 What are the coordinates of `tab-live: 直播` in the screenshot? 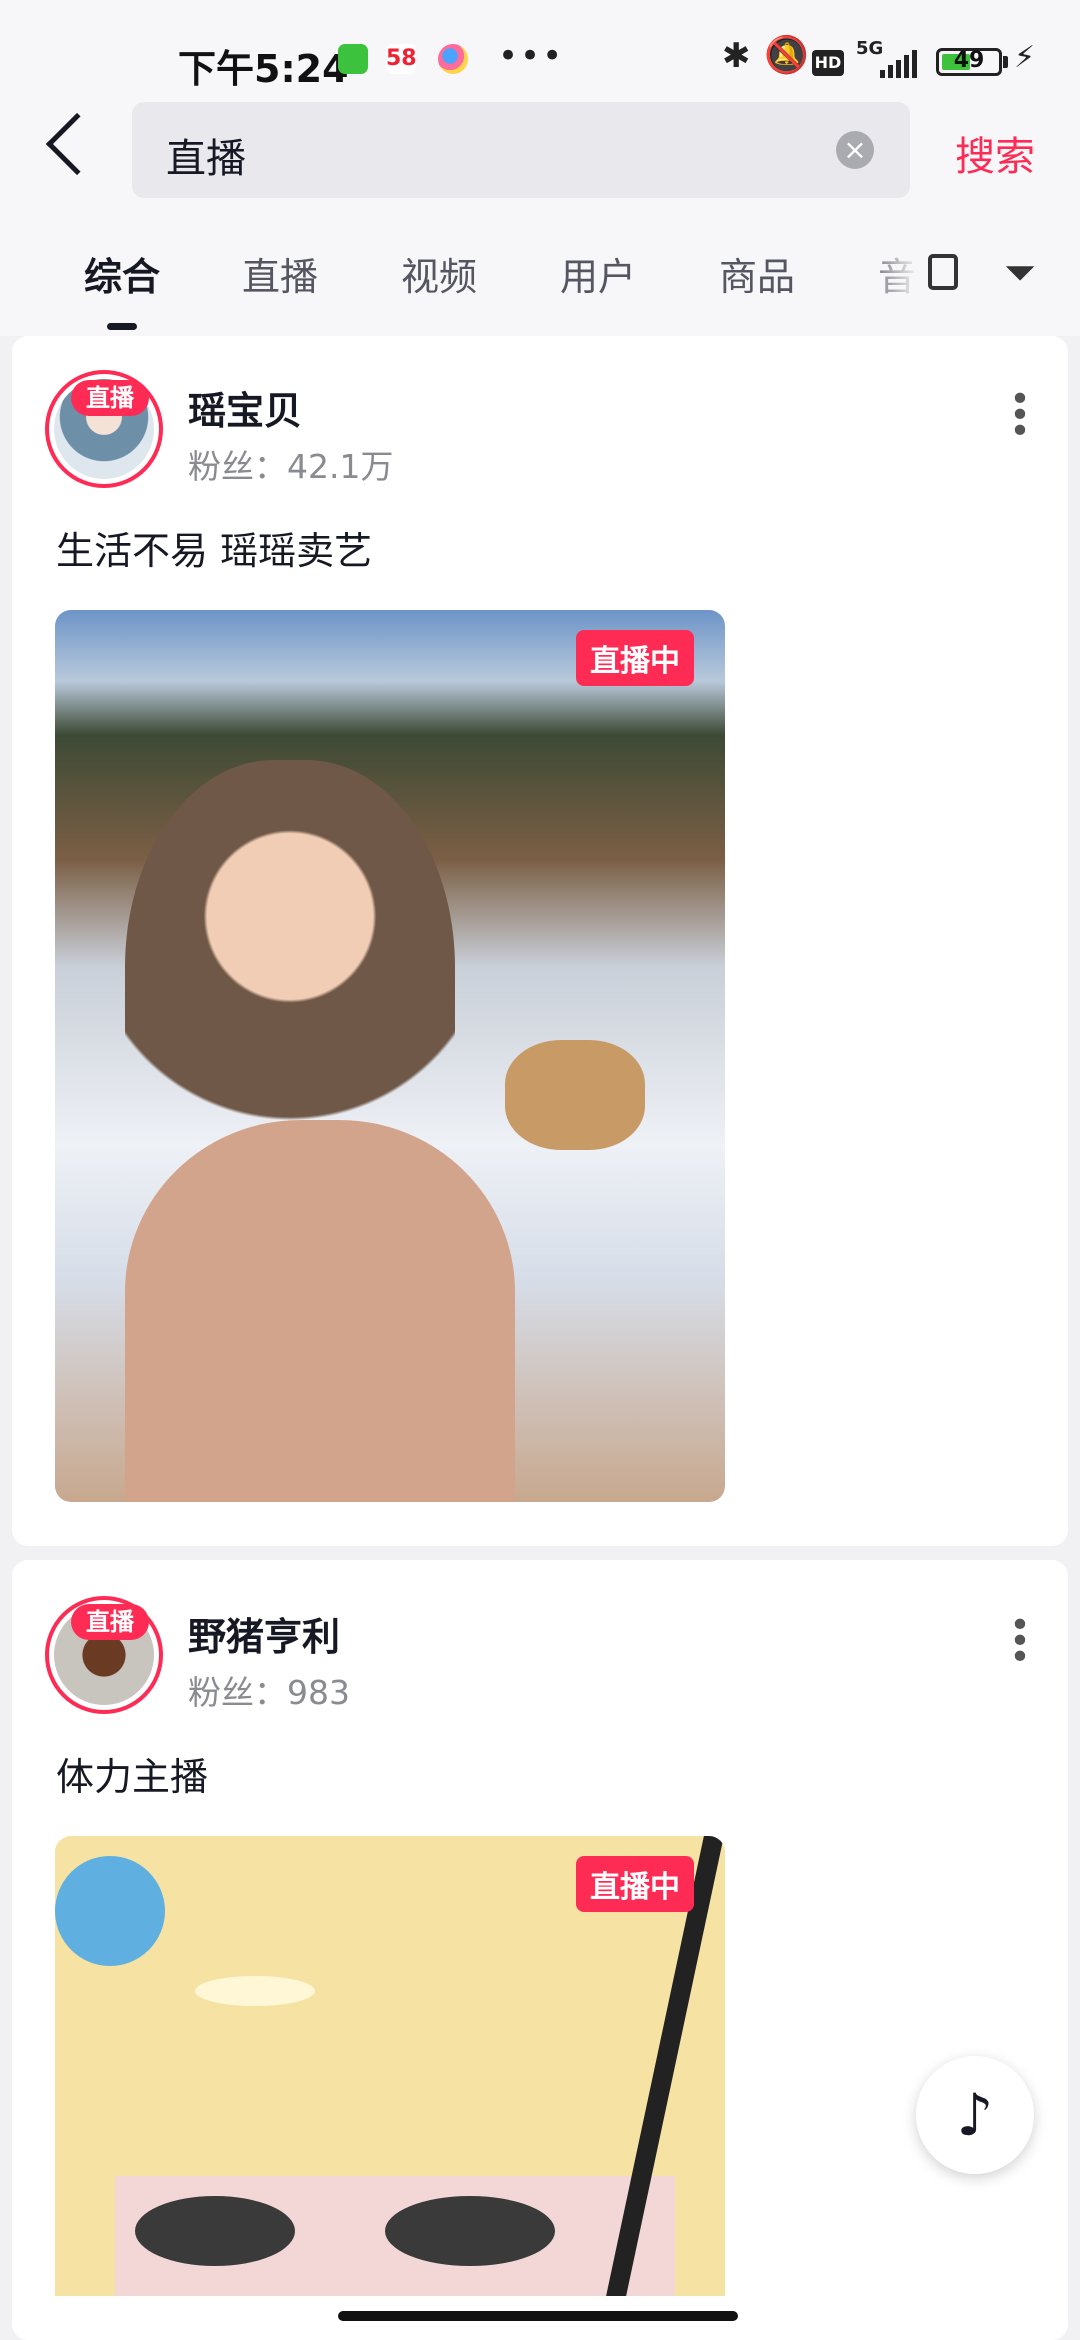 It's located at (280, 273).